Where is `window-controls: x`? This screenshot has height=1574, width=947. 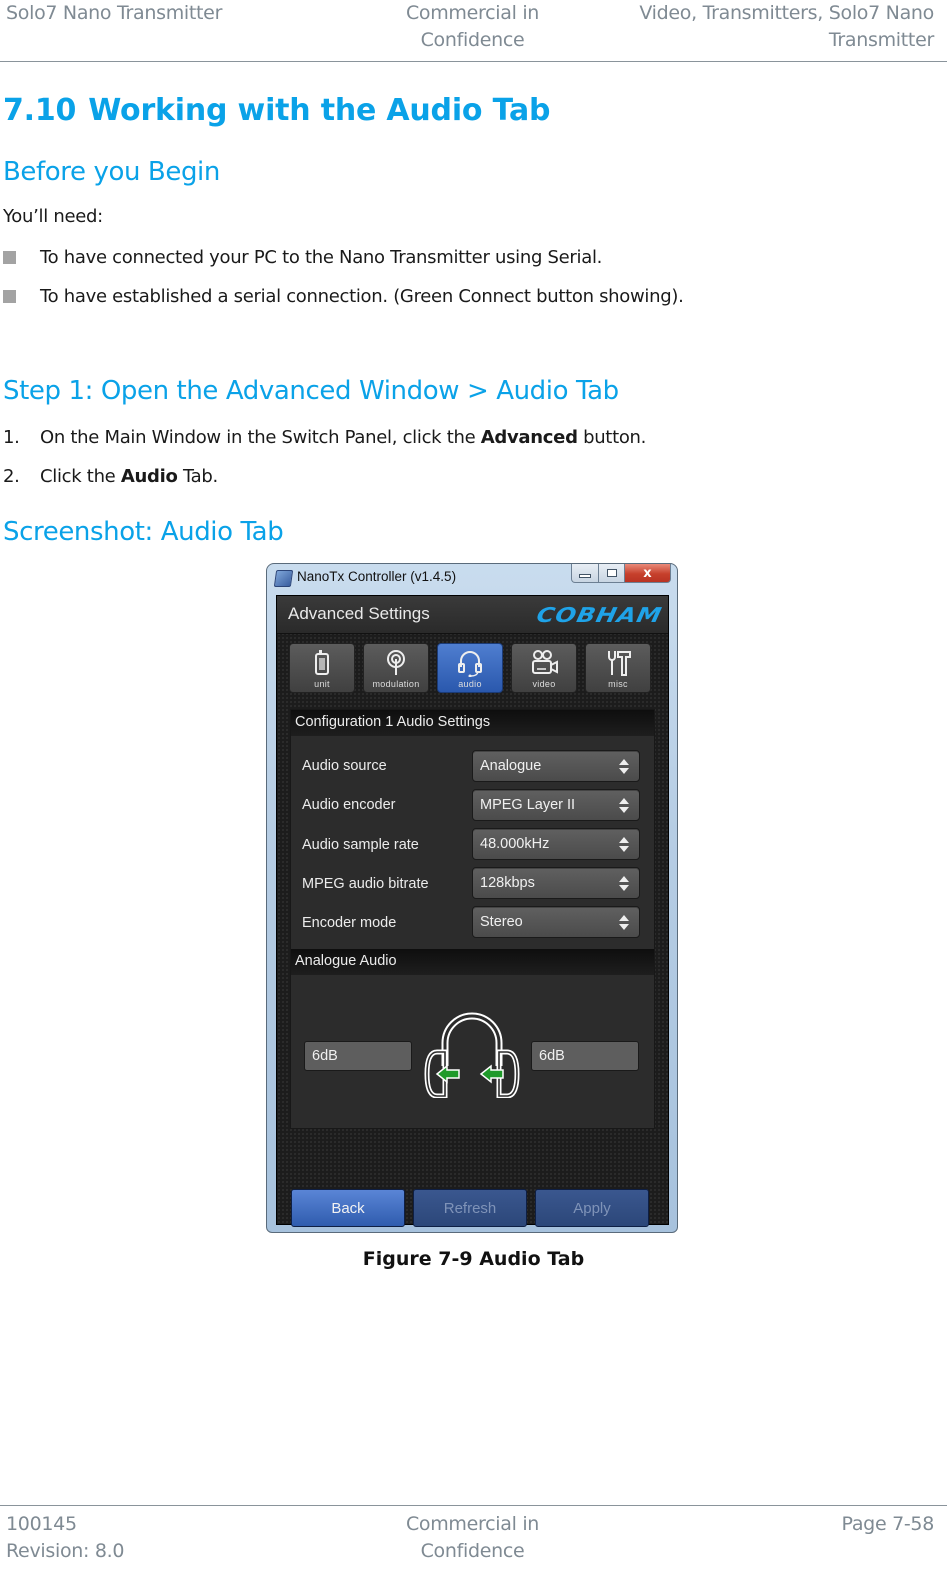 window-controls: x is located at coordinates (621, 573).